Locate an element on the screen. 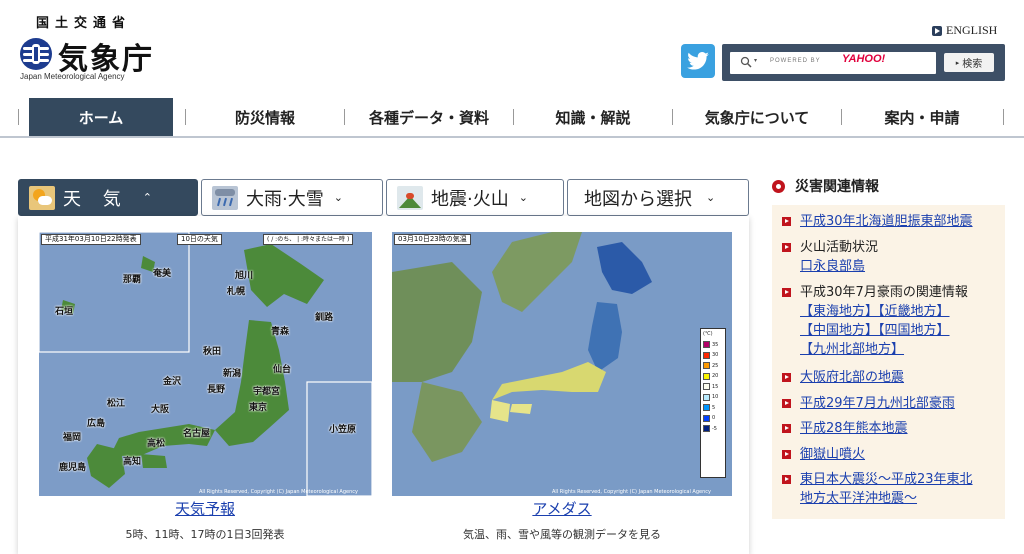 Image resolution: width=1024 pixels, height=554 pixels. disaster-link: 大阪府北部の地震 is located at coordinates (852, 377).